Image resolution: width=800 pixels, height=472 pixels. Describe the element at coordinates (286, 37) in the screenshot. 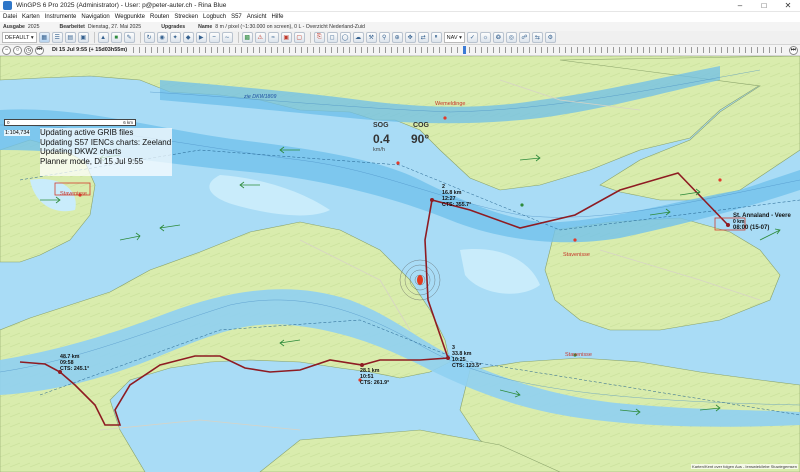

I see `frame-icon: ▣` at that location.